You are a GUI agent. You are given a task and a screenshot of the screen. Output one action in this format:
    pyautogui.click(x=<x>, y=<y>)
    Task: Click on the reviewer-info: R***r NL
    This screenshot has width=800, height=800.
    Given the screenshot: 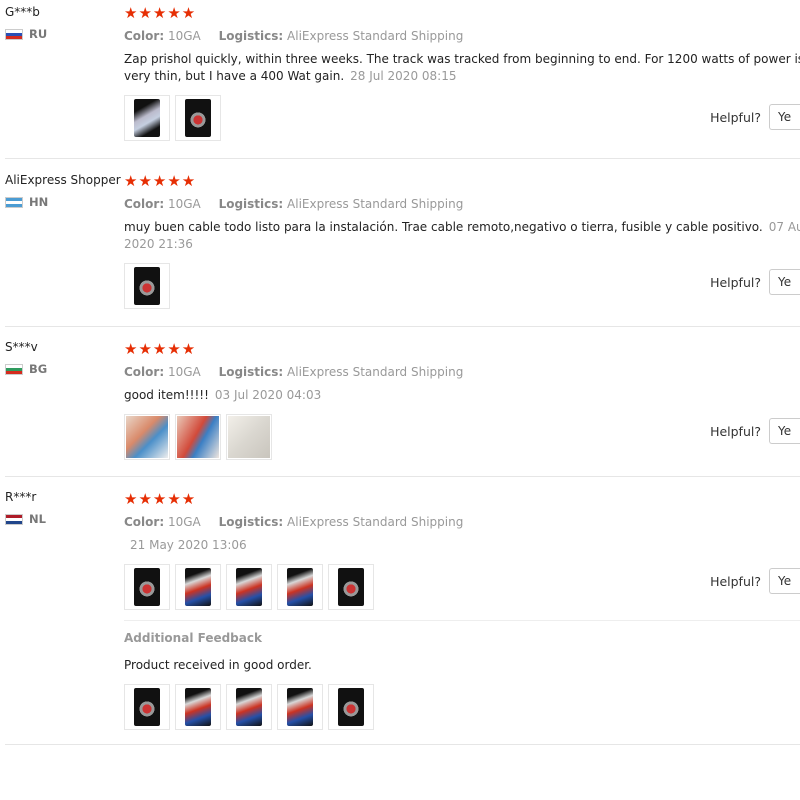 What is the action you would take?
    pyautogui.click(x=25, y=508)
    